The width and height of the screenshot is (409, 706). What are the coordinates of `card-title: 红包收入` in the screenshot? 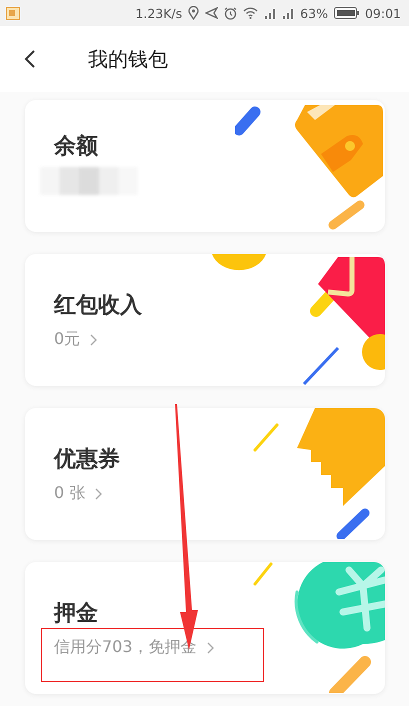 It's located at (98, 306).